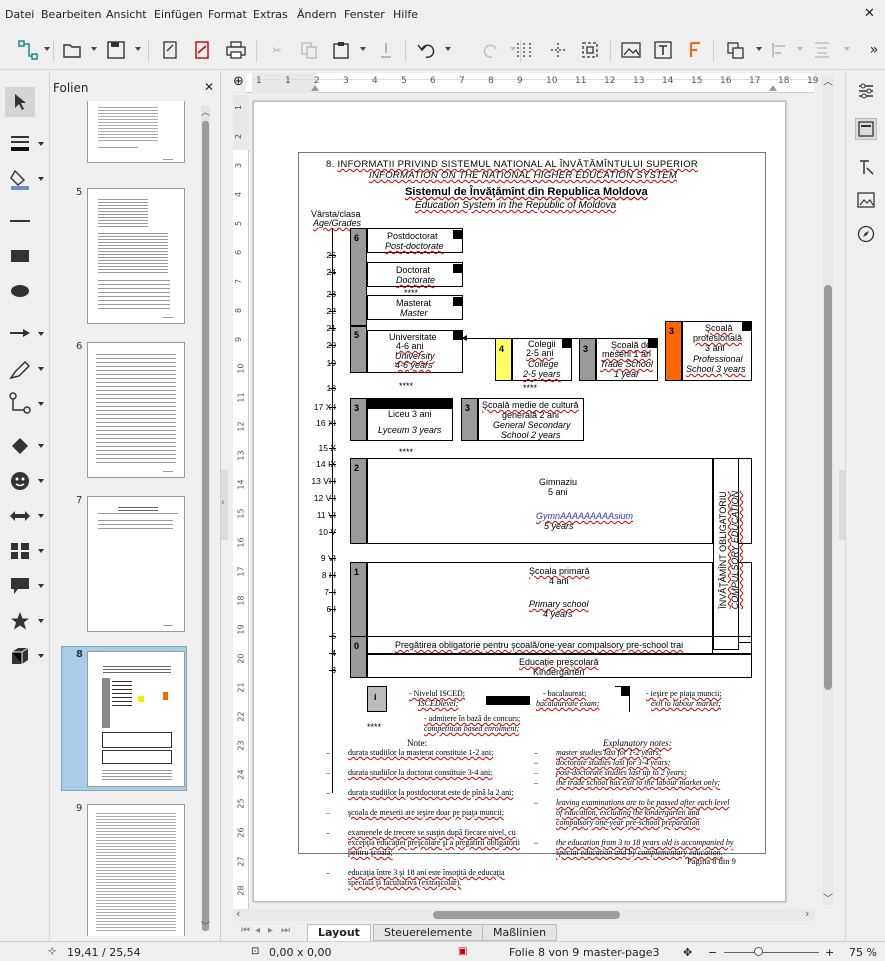  I want to click on line-icon, so click(20, 221).